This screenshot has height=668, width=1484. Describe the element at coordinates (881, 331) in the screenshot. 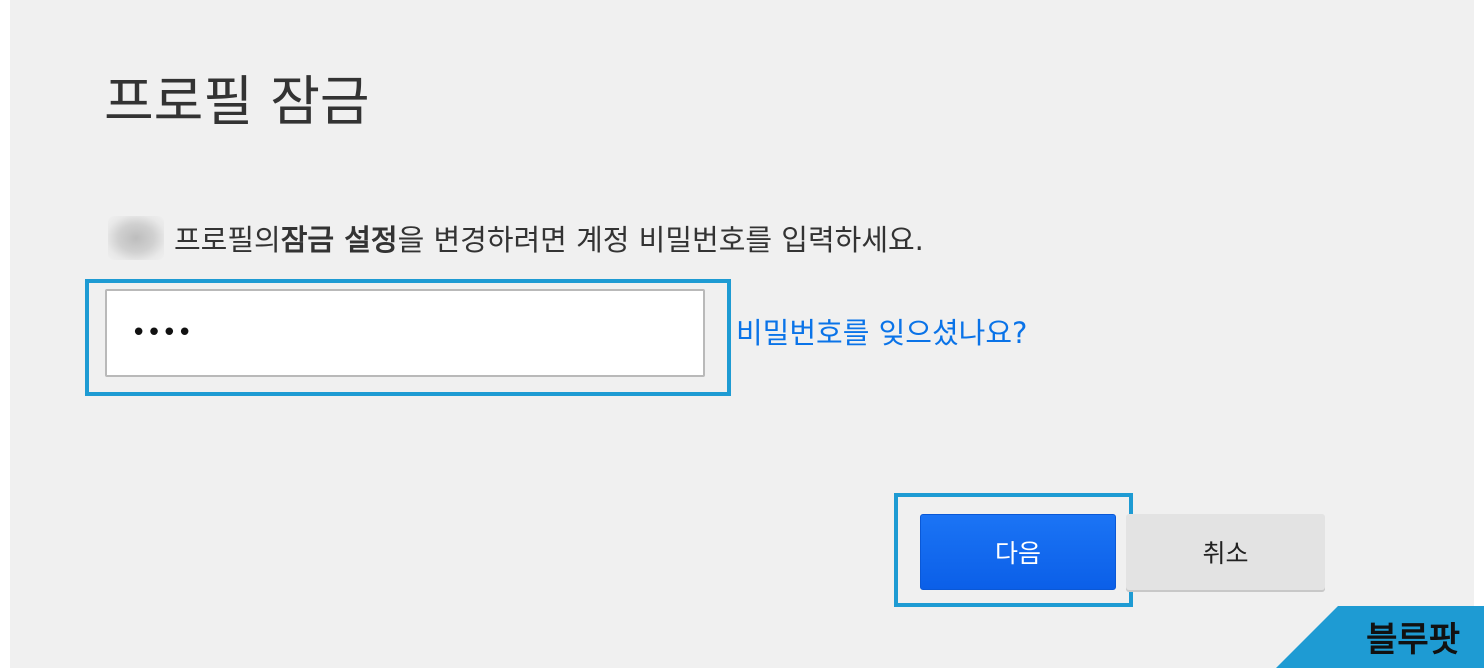

I see `forgot-password-link: 비밀번호를 잊으셨나요?` at that location.